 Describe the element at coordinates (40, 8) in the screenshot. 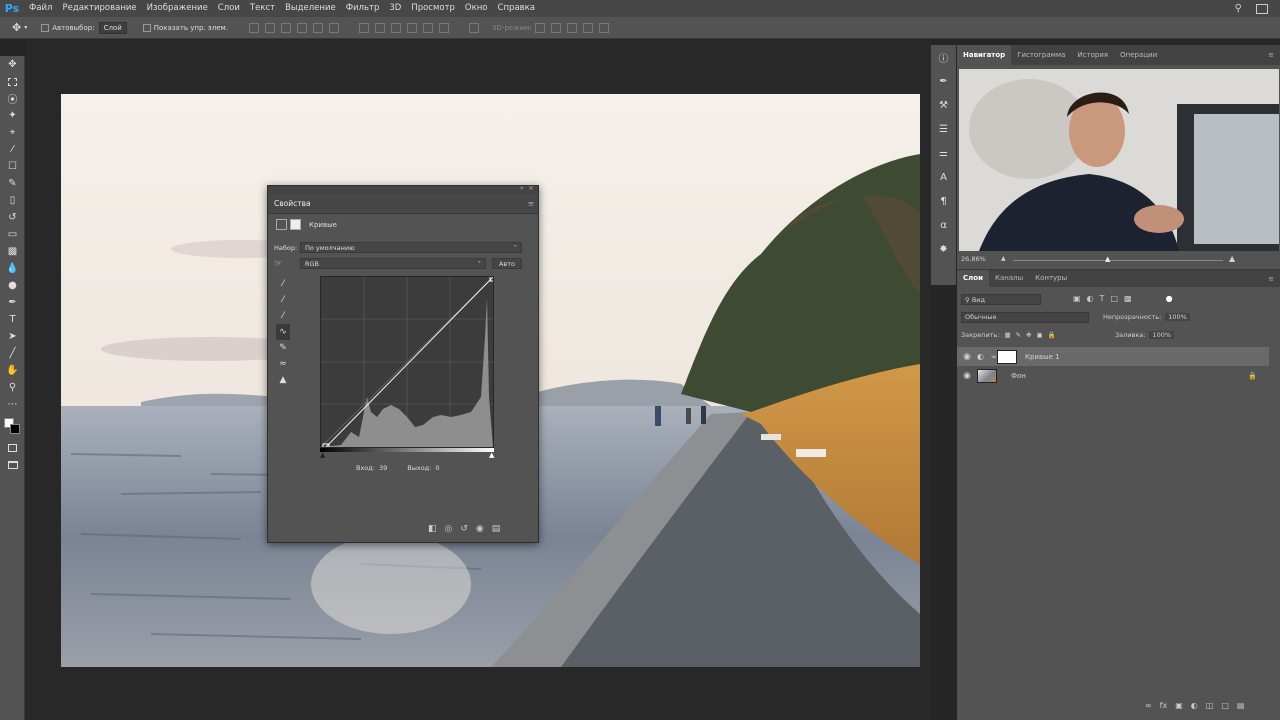

I see `menu-file: Файл` at that location.